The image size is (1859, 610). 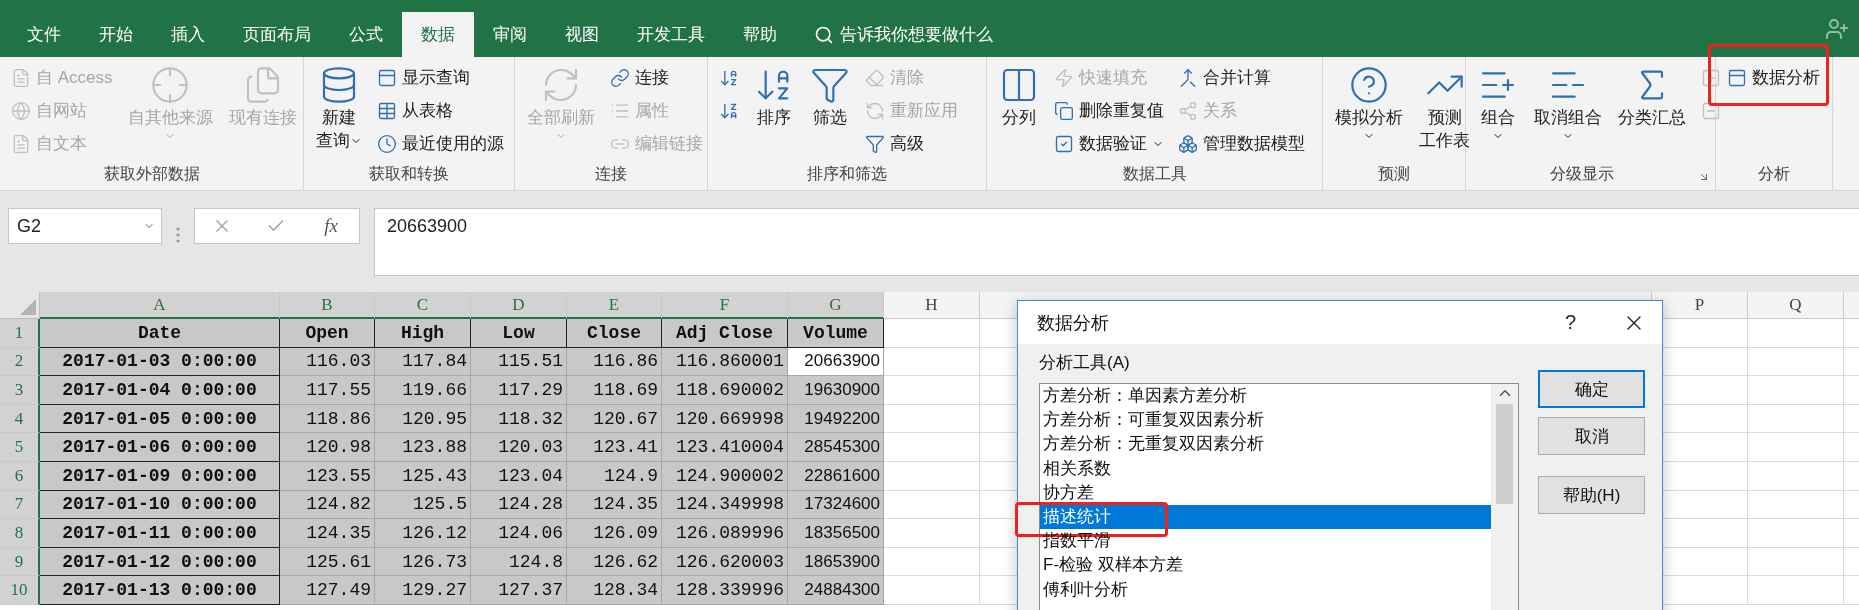 What do you see at coordinates (327, 305) in the screenshot?
I see `column-header: B` at bounding box center [327, 305].